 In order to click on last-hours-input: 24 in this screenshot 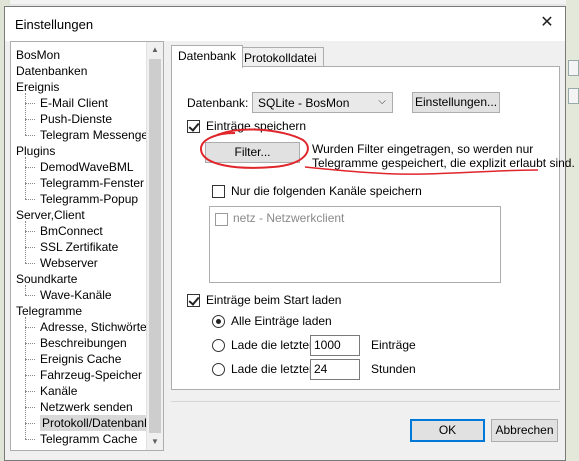, I will do `click(335, 369)`.